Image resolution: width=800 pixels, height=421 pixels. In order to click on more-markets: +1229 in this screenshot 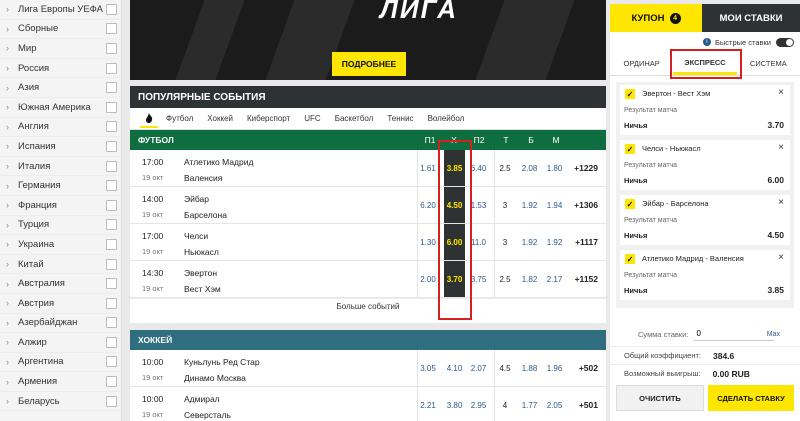, I will do `click(586, 168)`.